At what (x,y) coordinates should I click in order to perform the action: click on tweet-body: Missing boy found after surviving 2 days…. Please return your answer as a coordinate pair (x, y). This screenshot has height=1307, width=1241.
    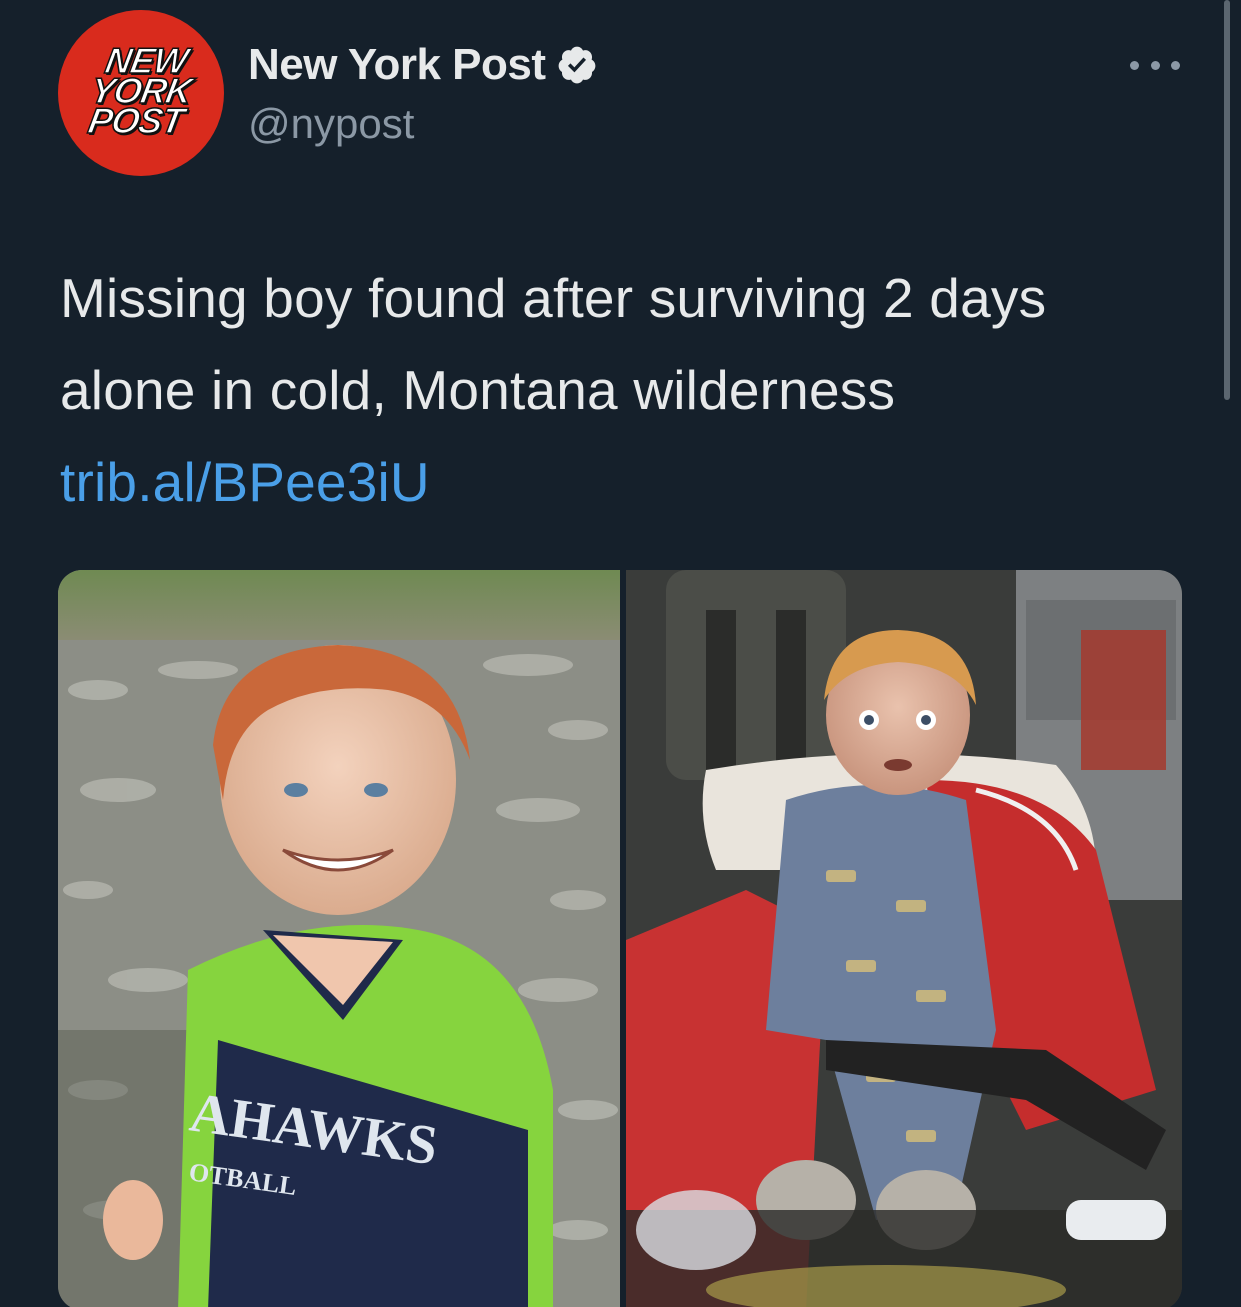
    Looking at the image, I should click on (553, 344).